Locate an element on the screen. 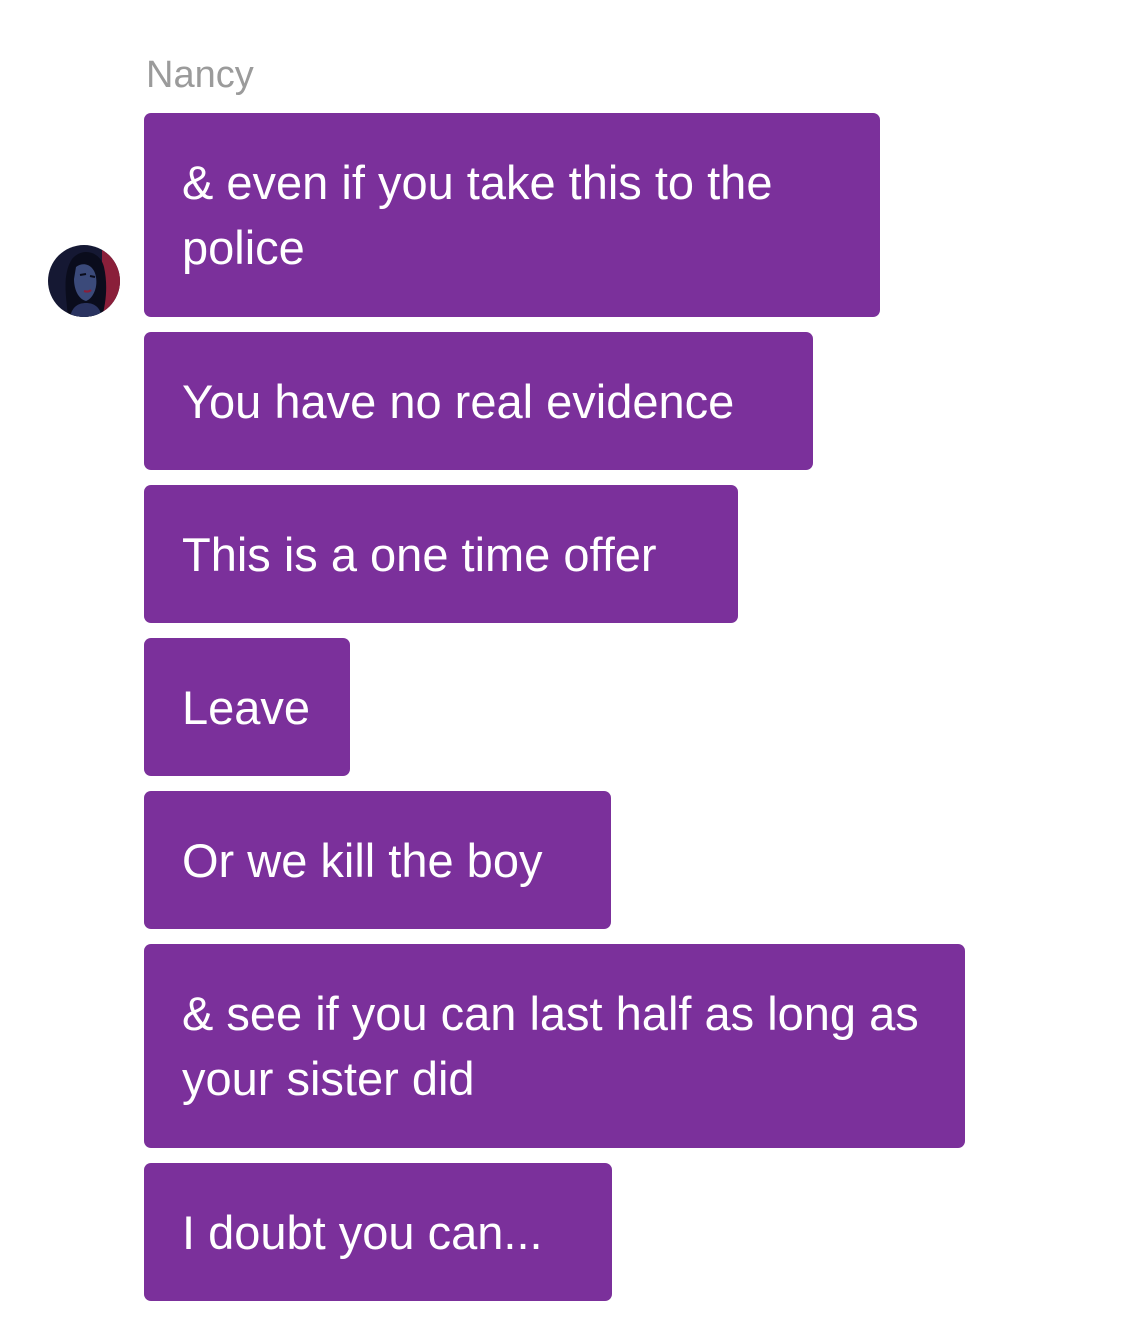 The image size is (1125, 1336). message-bubble: Or we kill the boy is located at coordinates (377, 860).